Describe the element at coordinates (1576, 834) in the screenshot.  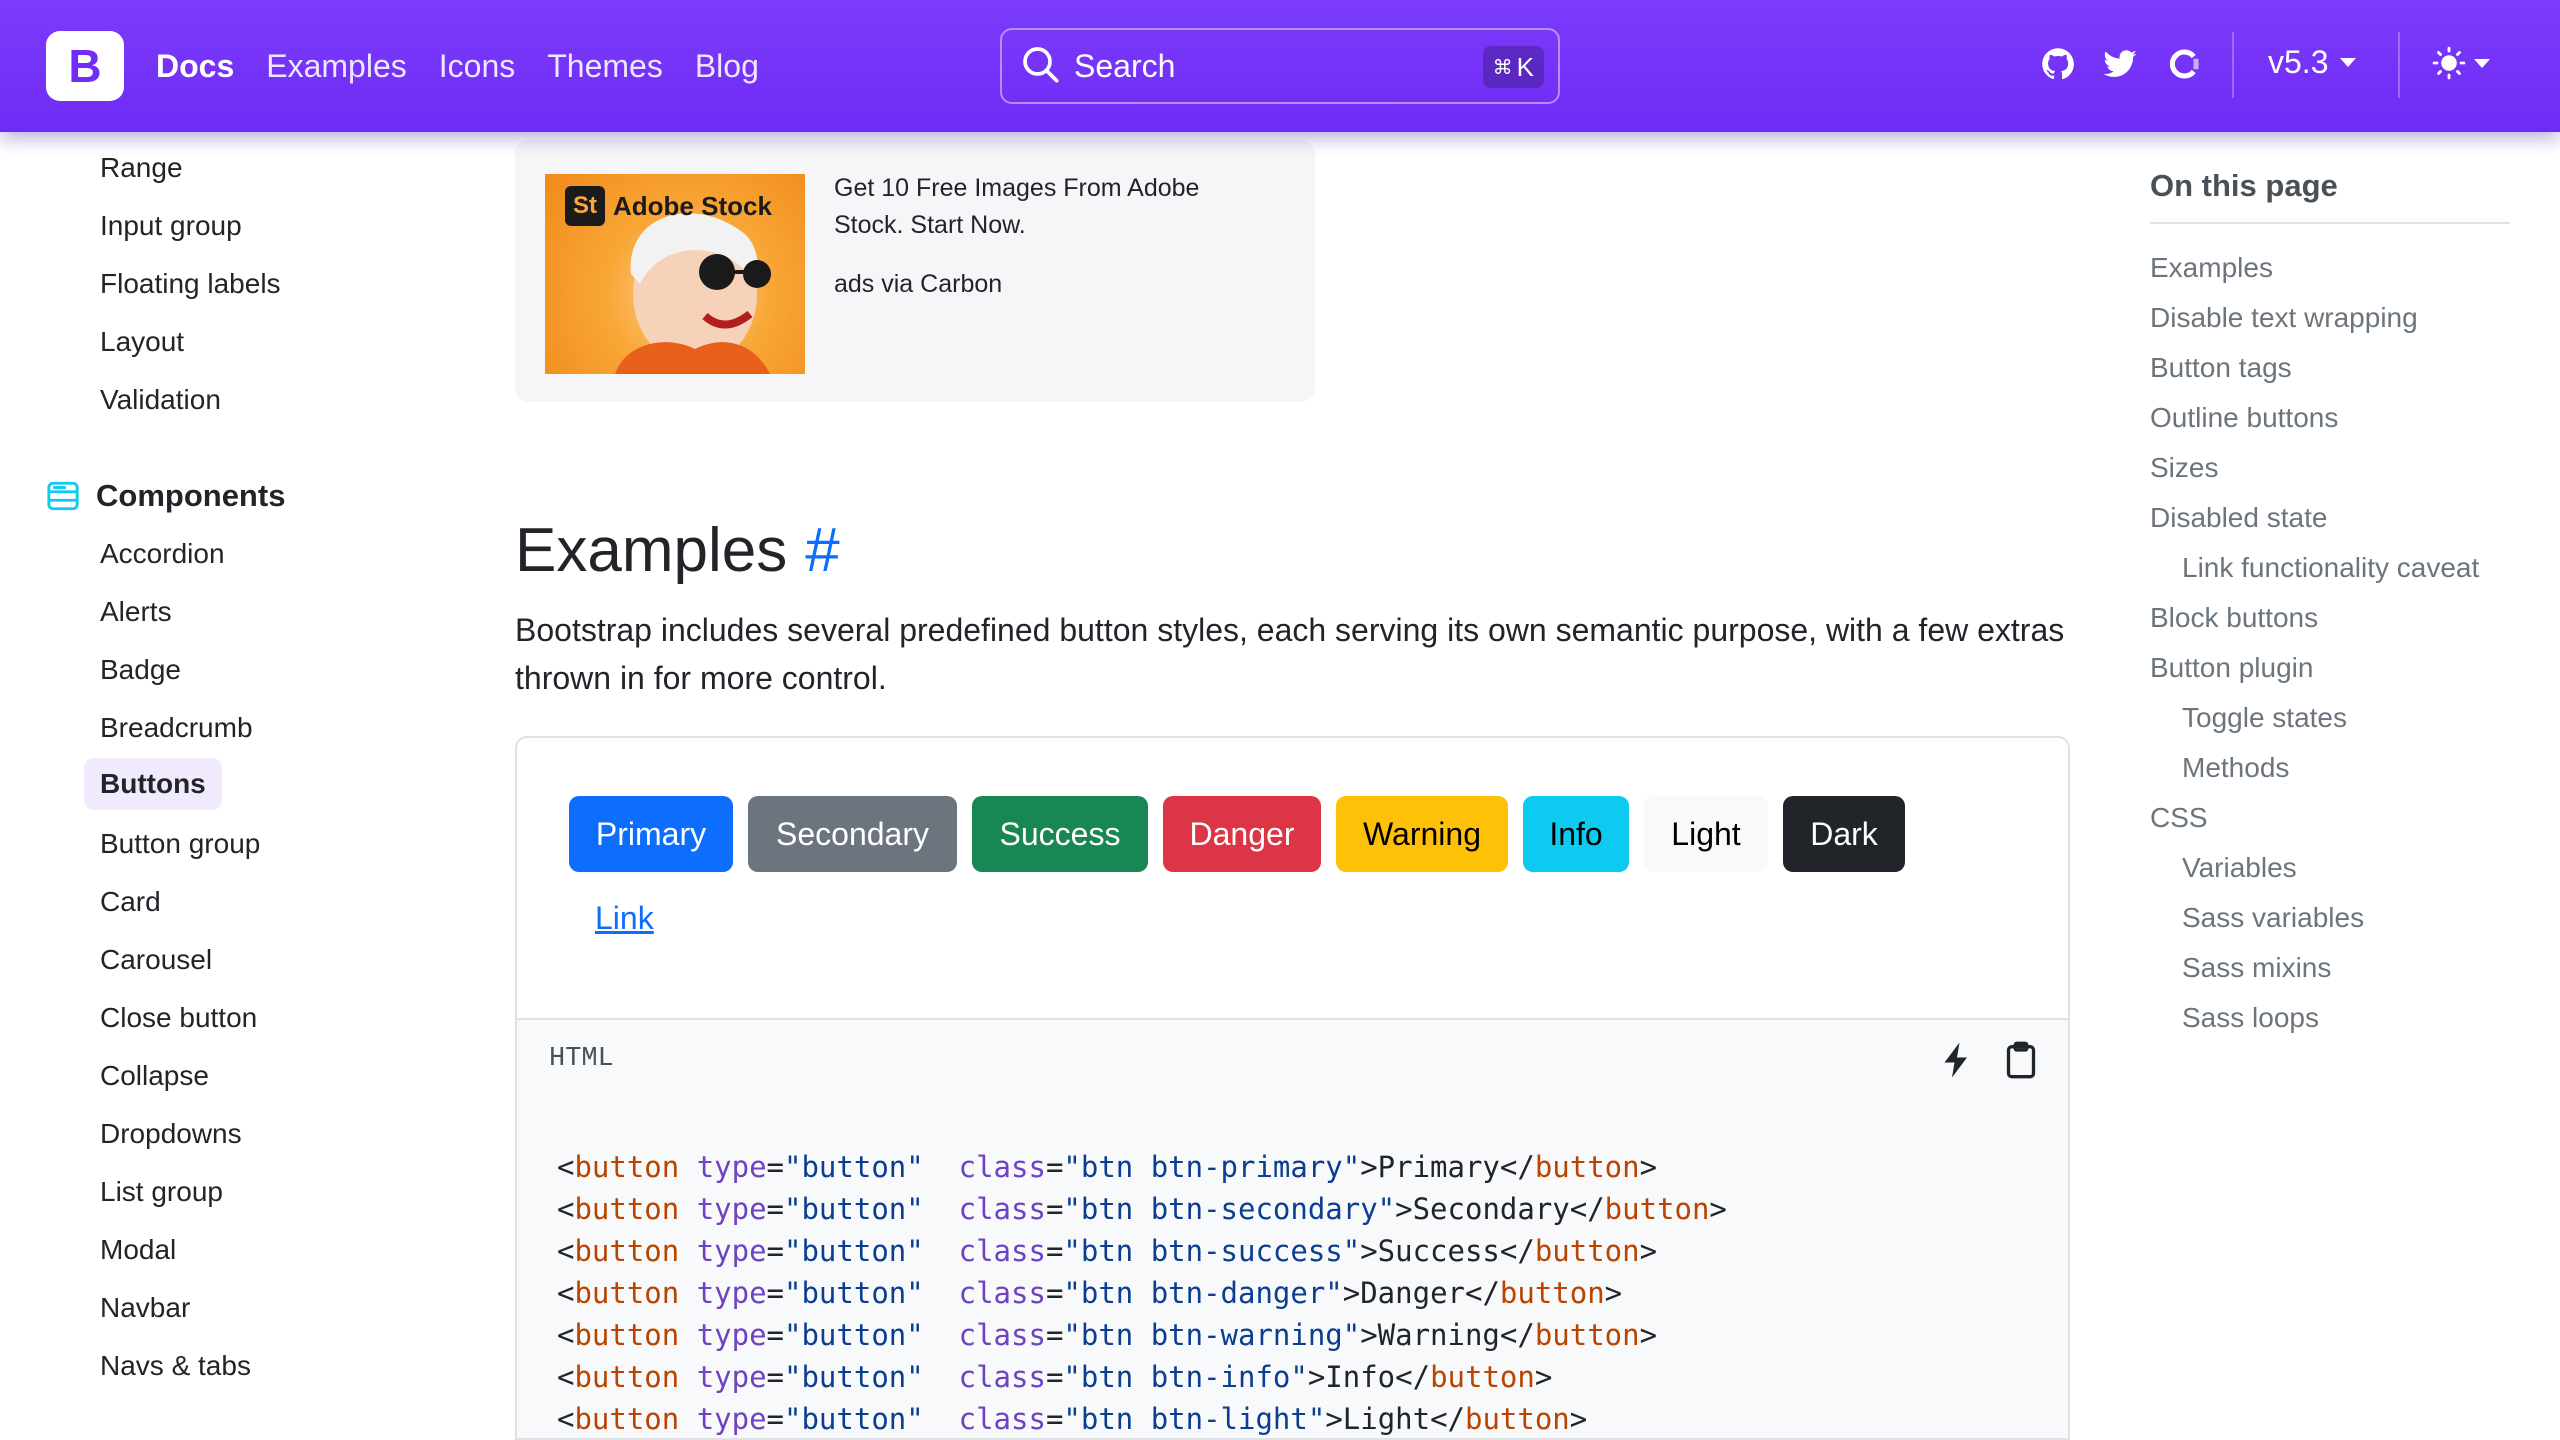
I see `info-button: Info` at that location.